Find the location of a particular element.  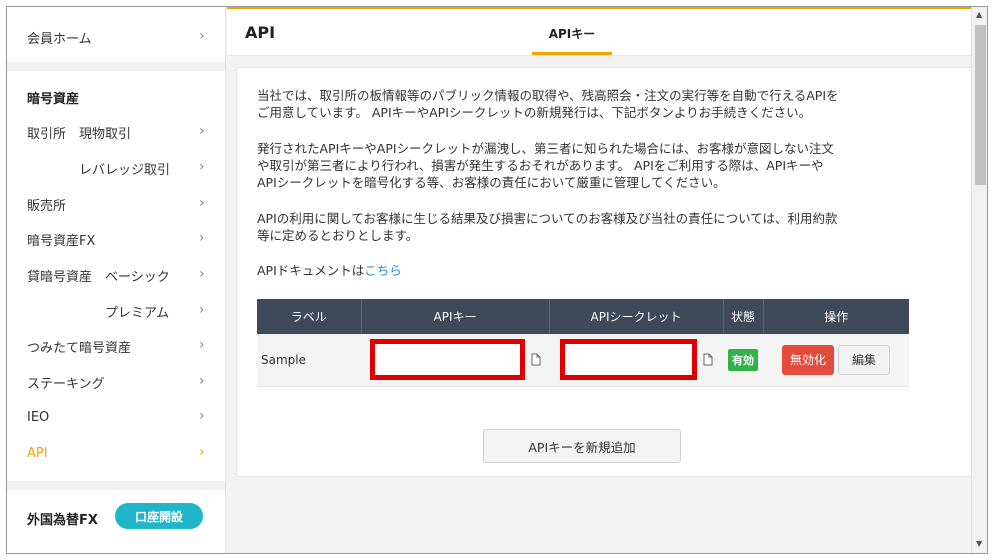

sidebar-item-label: プレミアム is located at coordinates (137, 313).